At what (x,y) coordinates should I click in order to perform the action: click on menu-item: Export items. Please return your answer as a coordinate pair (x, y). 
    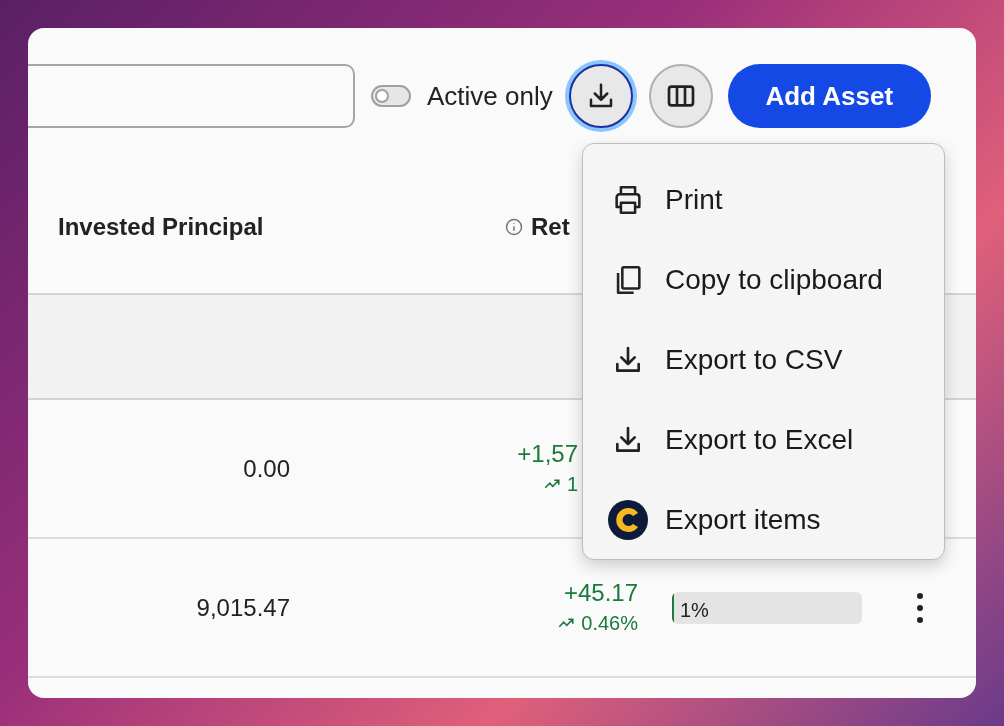
    Looking at the image, I should click on (763, 520).